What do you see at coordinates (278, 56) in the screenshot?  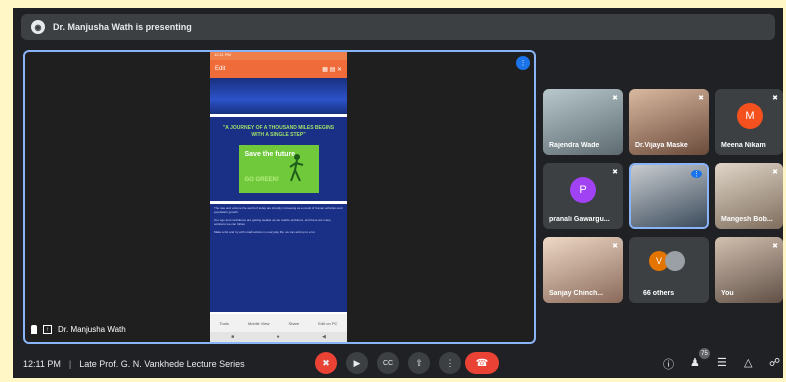 I see `phone-status-bar: 12:11 PM` at bounding box center [278, 56].